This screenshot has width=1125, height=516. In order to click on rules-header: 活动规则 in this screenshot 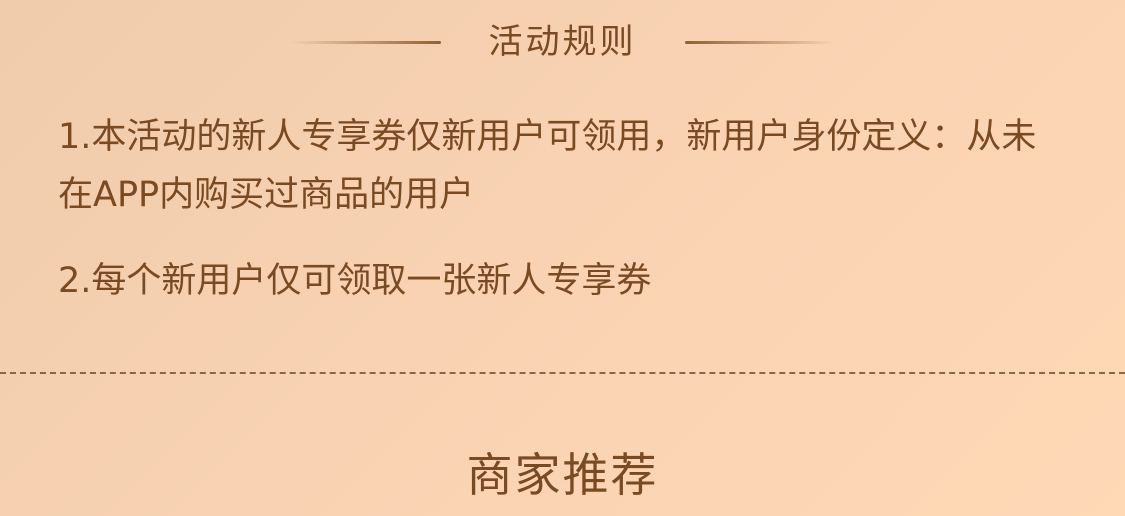, I will do `click(562, 42)`.